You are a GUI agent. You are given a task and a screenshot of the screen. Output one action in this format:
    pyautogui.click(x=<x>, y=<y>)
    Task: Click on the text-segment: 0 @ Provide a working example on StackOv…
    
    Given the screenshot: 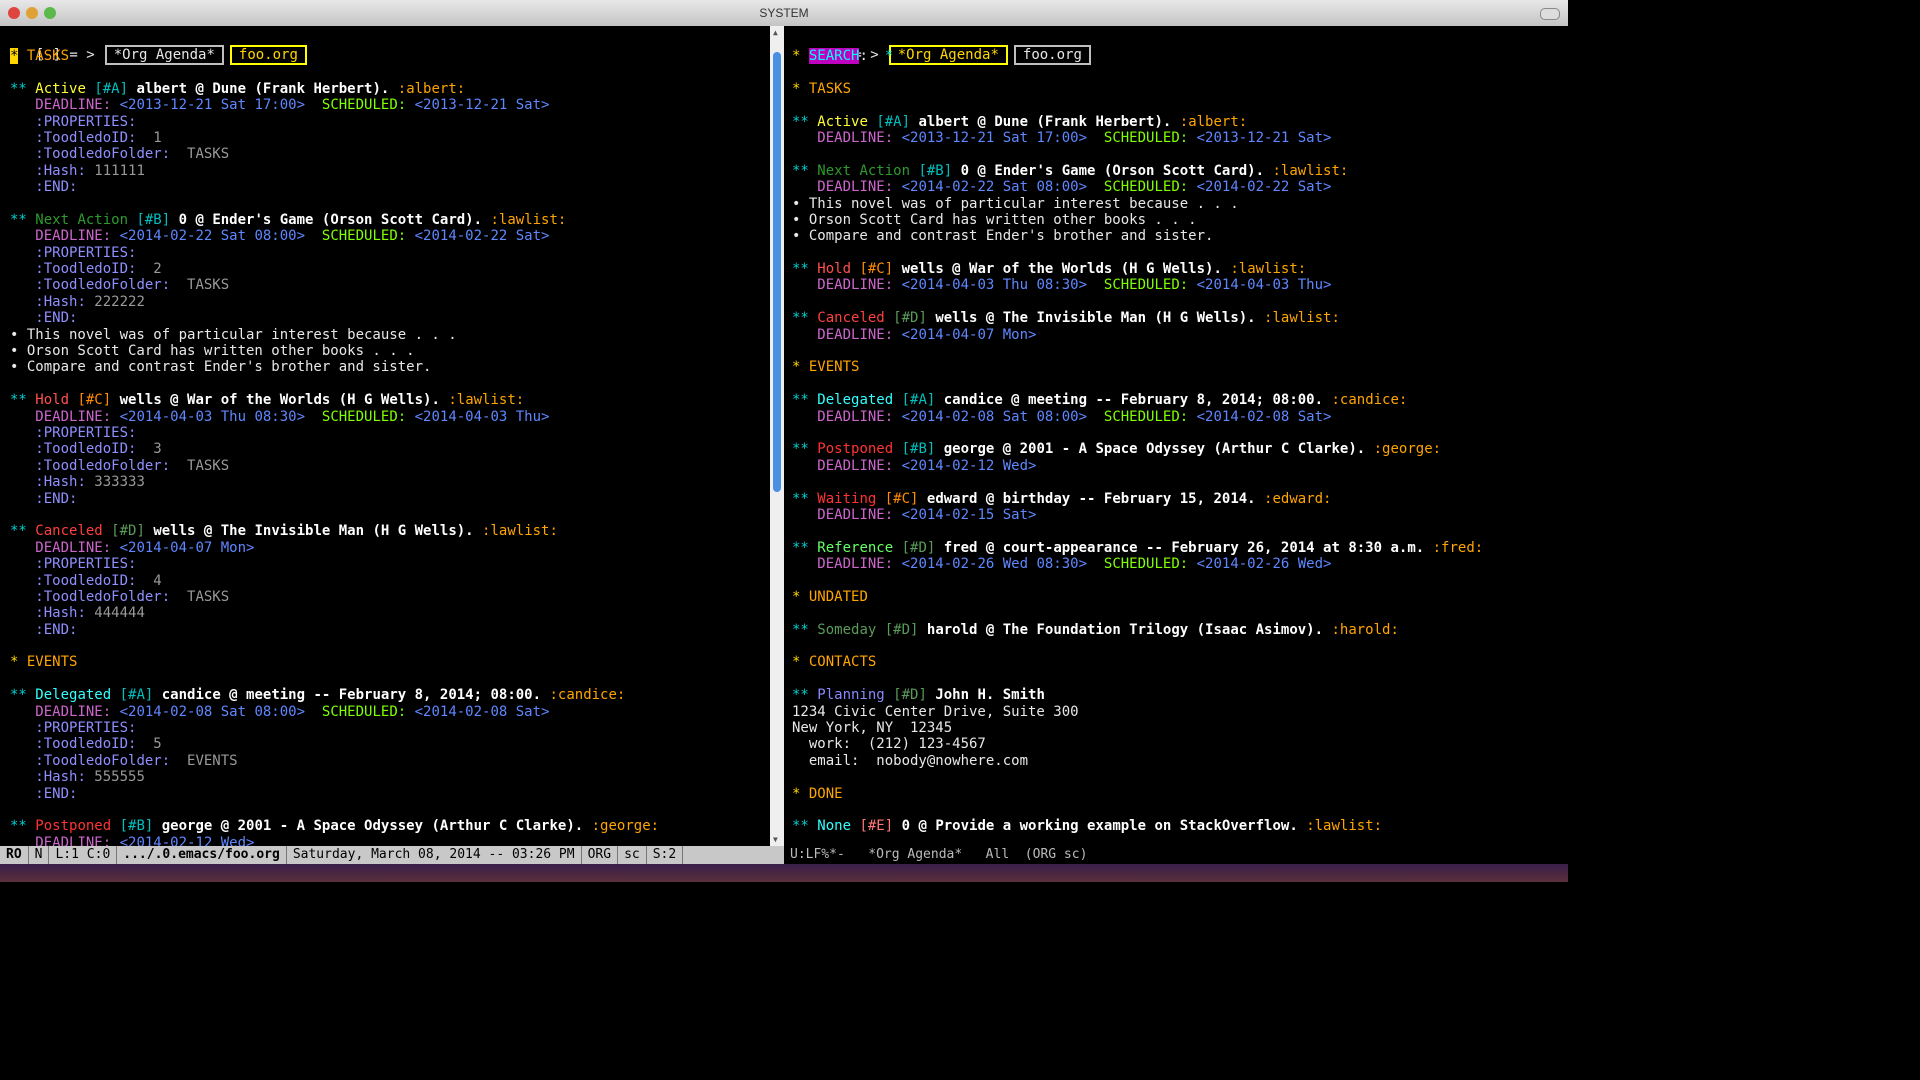 What is the action you would take?
    pyautogui.click(x=1104, y=826)
    